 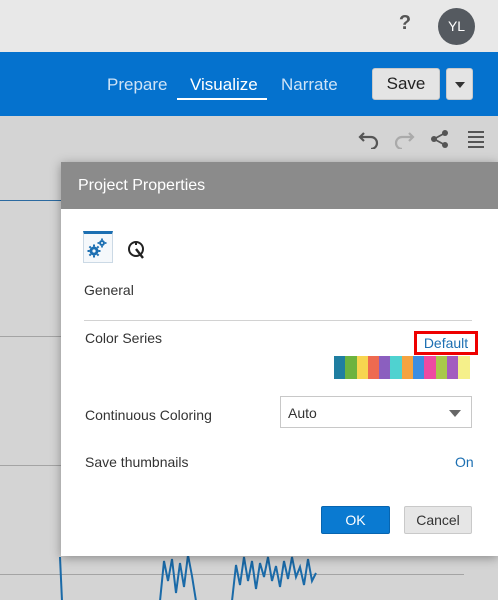 What do you see at coordinates (302, 413) in the screenshot?
I see `continuous-coloring-value: Auto` at bounding box center [302, 413].